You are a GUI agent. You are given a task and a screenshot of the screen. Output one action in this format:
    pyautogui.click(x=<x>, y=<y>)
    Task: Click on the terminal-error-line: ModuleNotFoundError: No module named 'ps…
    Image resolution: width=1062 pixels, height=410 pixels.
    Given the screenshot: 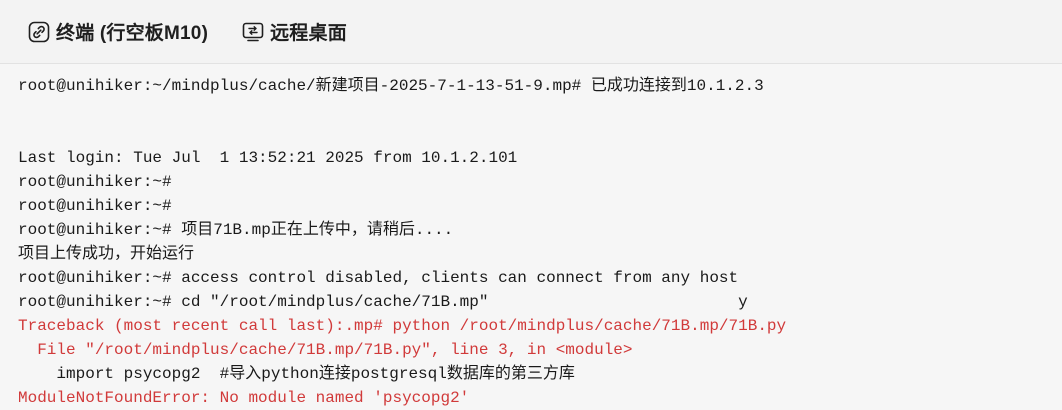 What is the action you would take?
    pyautogui.click(x=244, y=398)
    